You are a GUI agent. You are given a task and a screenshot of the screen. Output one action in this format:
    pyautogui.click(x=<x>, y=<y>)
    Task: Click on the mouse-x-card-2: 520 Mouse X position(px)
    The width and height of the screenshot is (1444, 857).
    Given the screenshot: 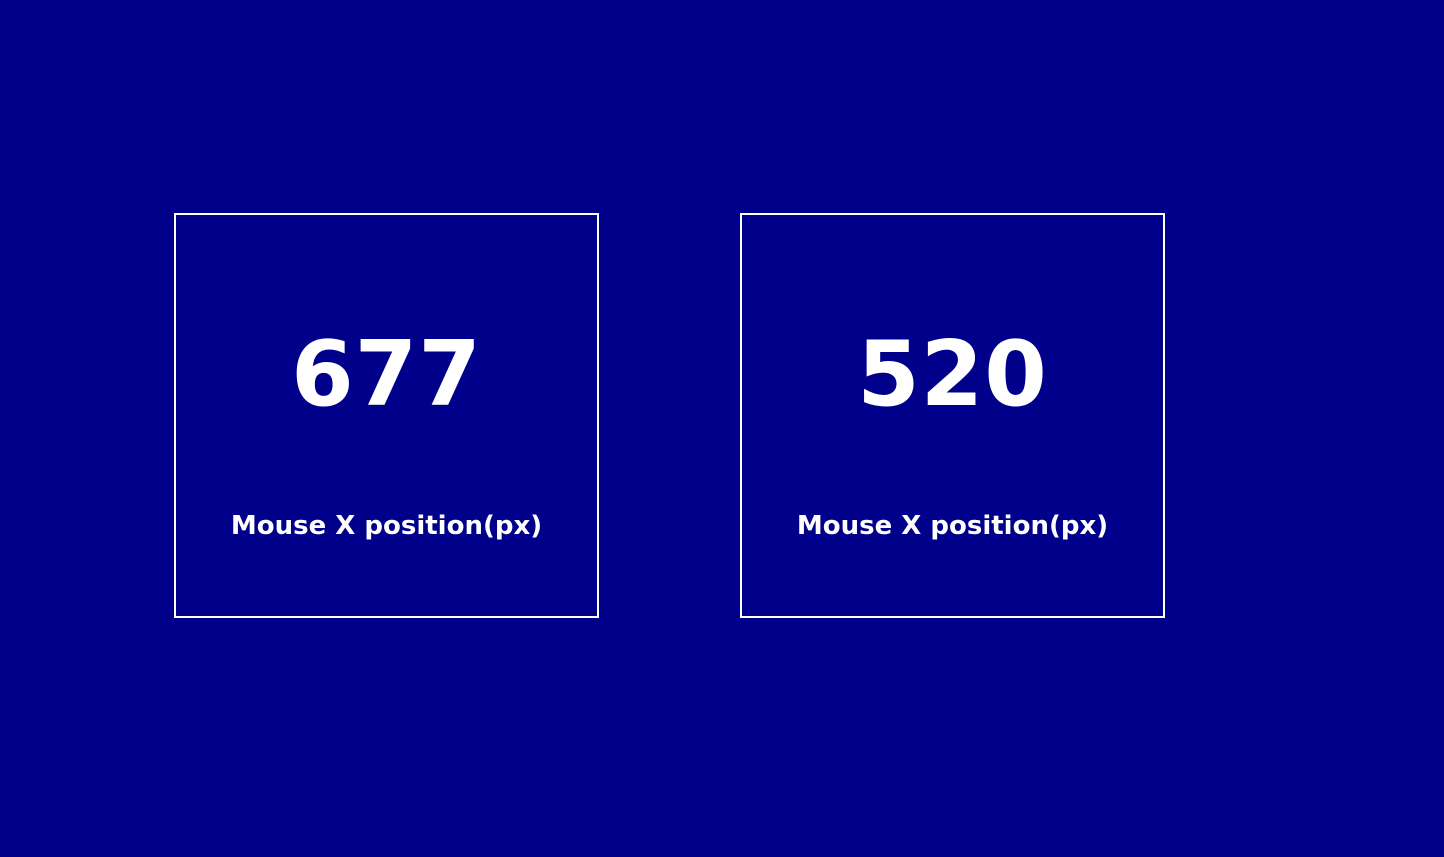 What is the action you would take?
    pyautogui.click(x=952, y=415)
    